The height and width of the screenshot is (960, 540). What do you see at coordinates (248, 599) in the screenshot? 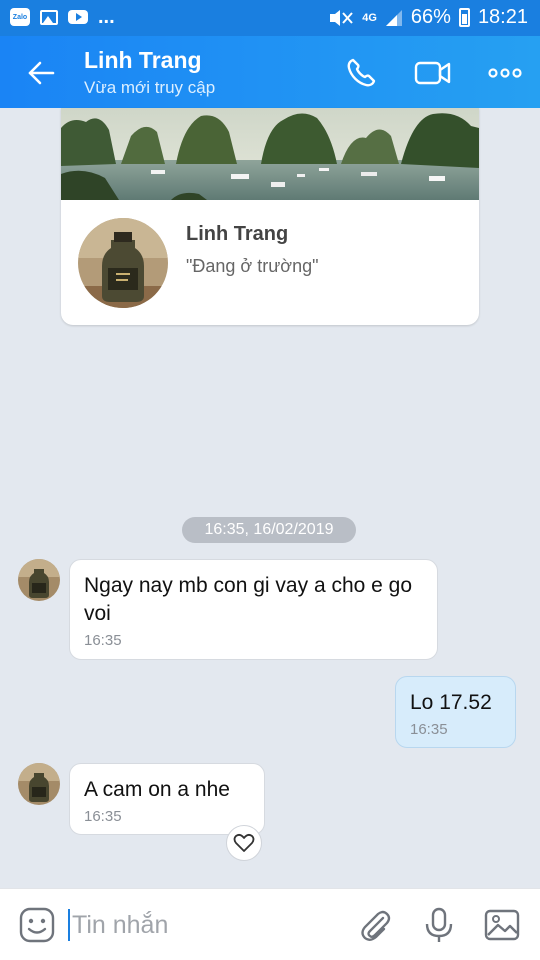
I see `message-text: Ngay nay mb con gi vay a cho e go voi` at bounding box center [248, 599].